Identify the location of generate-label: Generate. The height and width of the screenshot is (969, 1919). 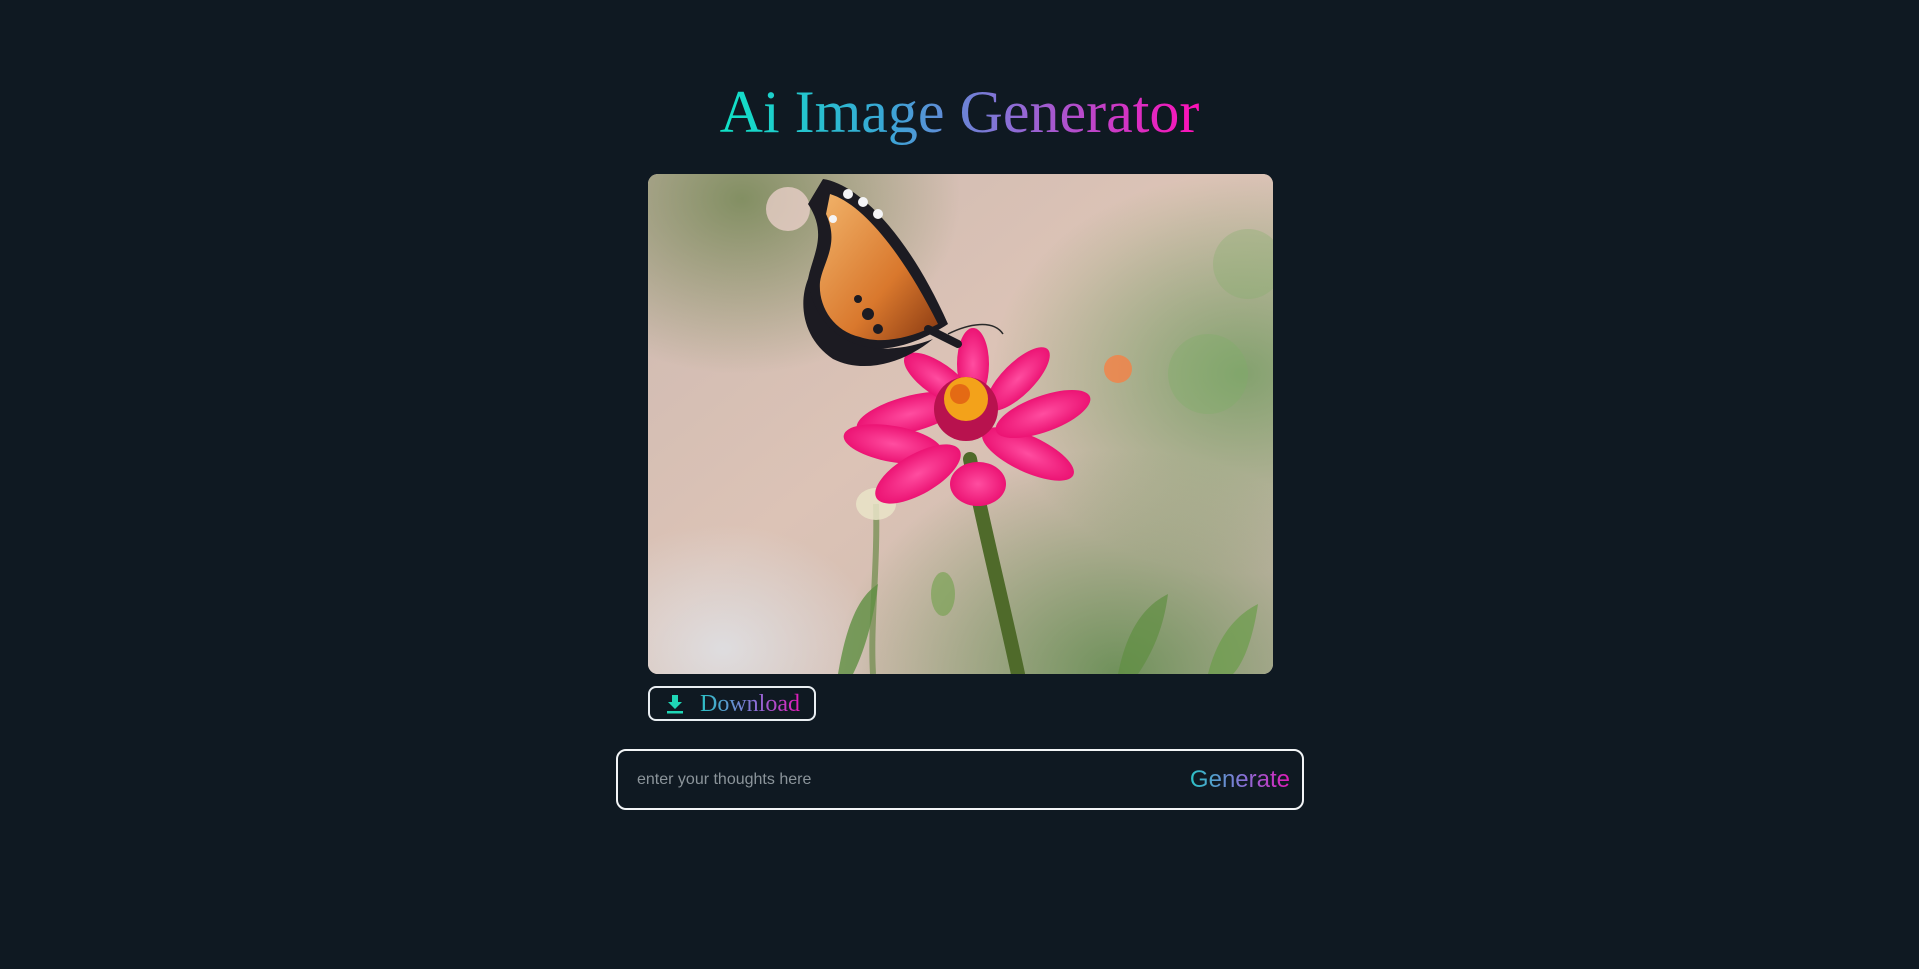
(1239, 779).